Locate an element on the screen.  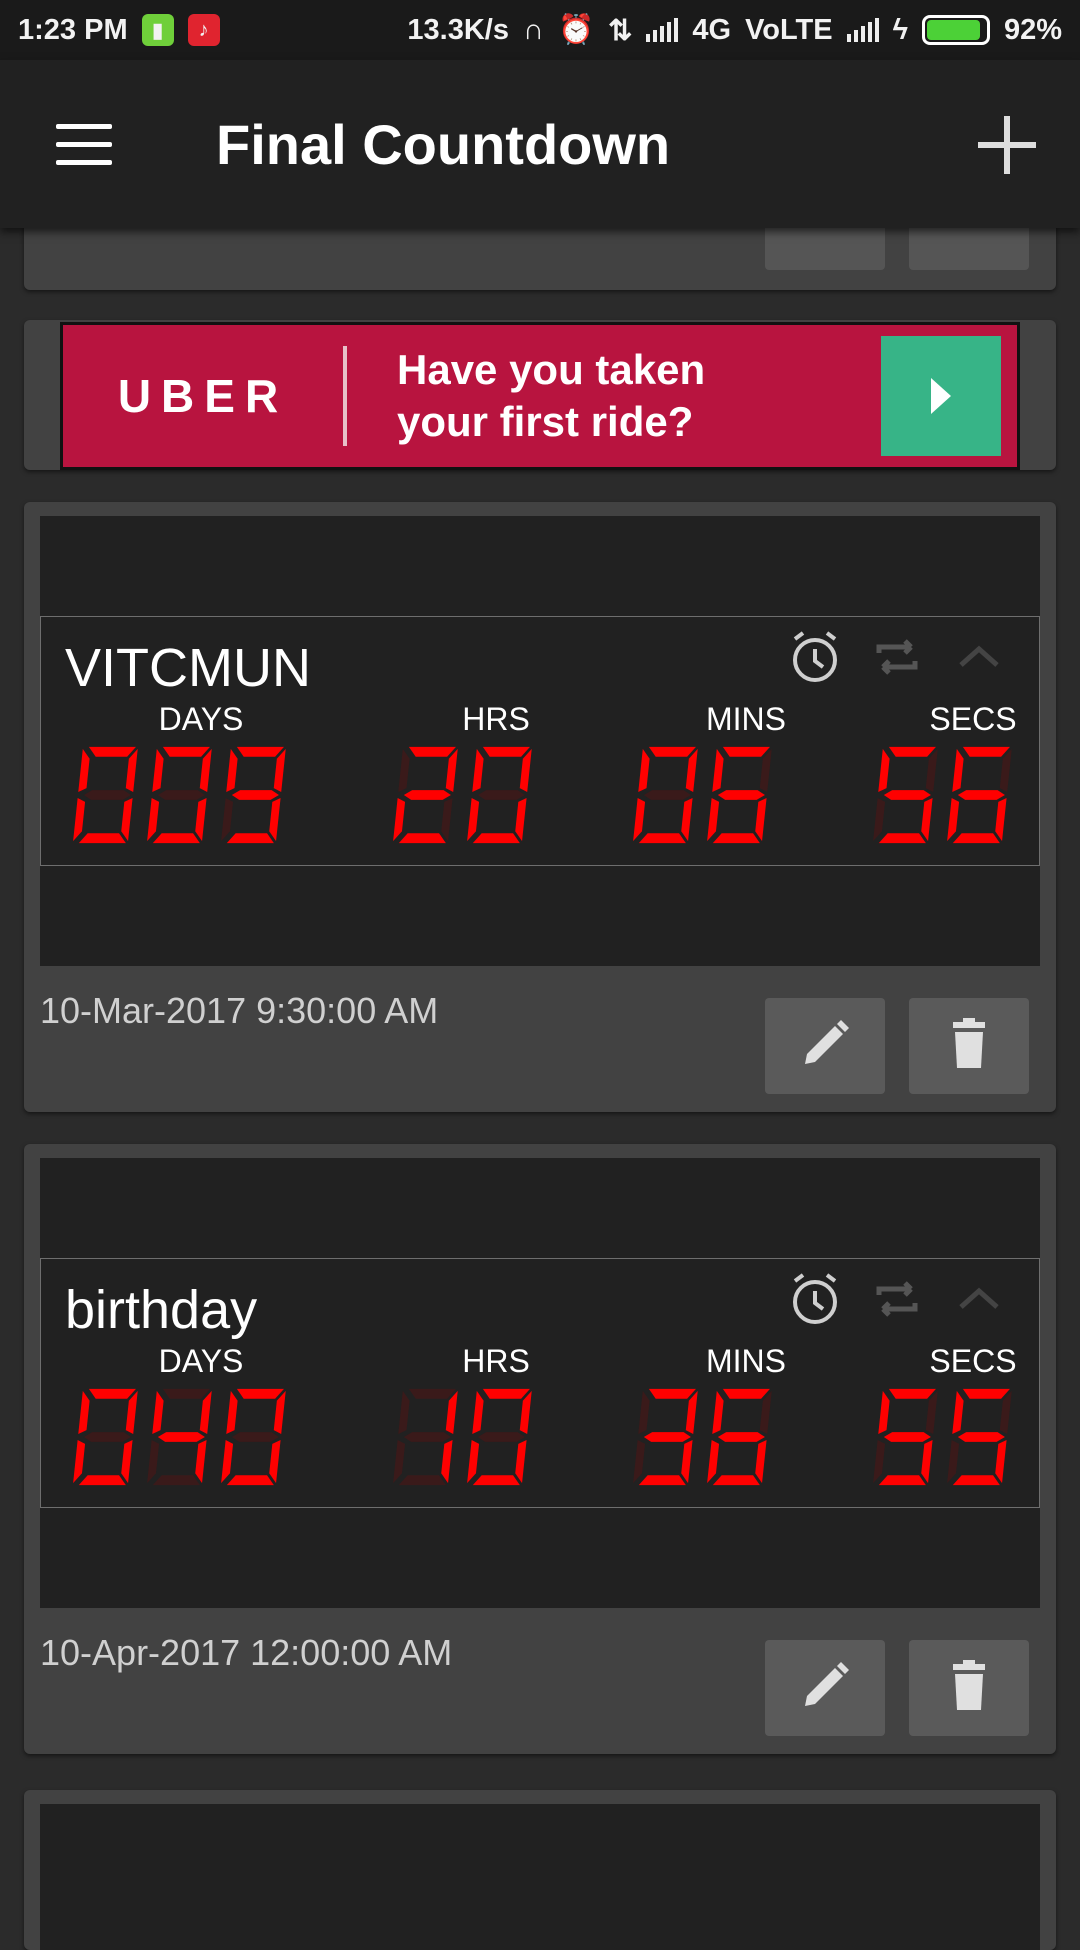
event-date: 10-Apr-2017 12:00:00 AM is located at coordinates (246, 1652).